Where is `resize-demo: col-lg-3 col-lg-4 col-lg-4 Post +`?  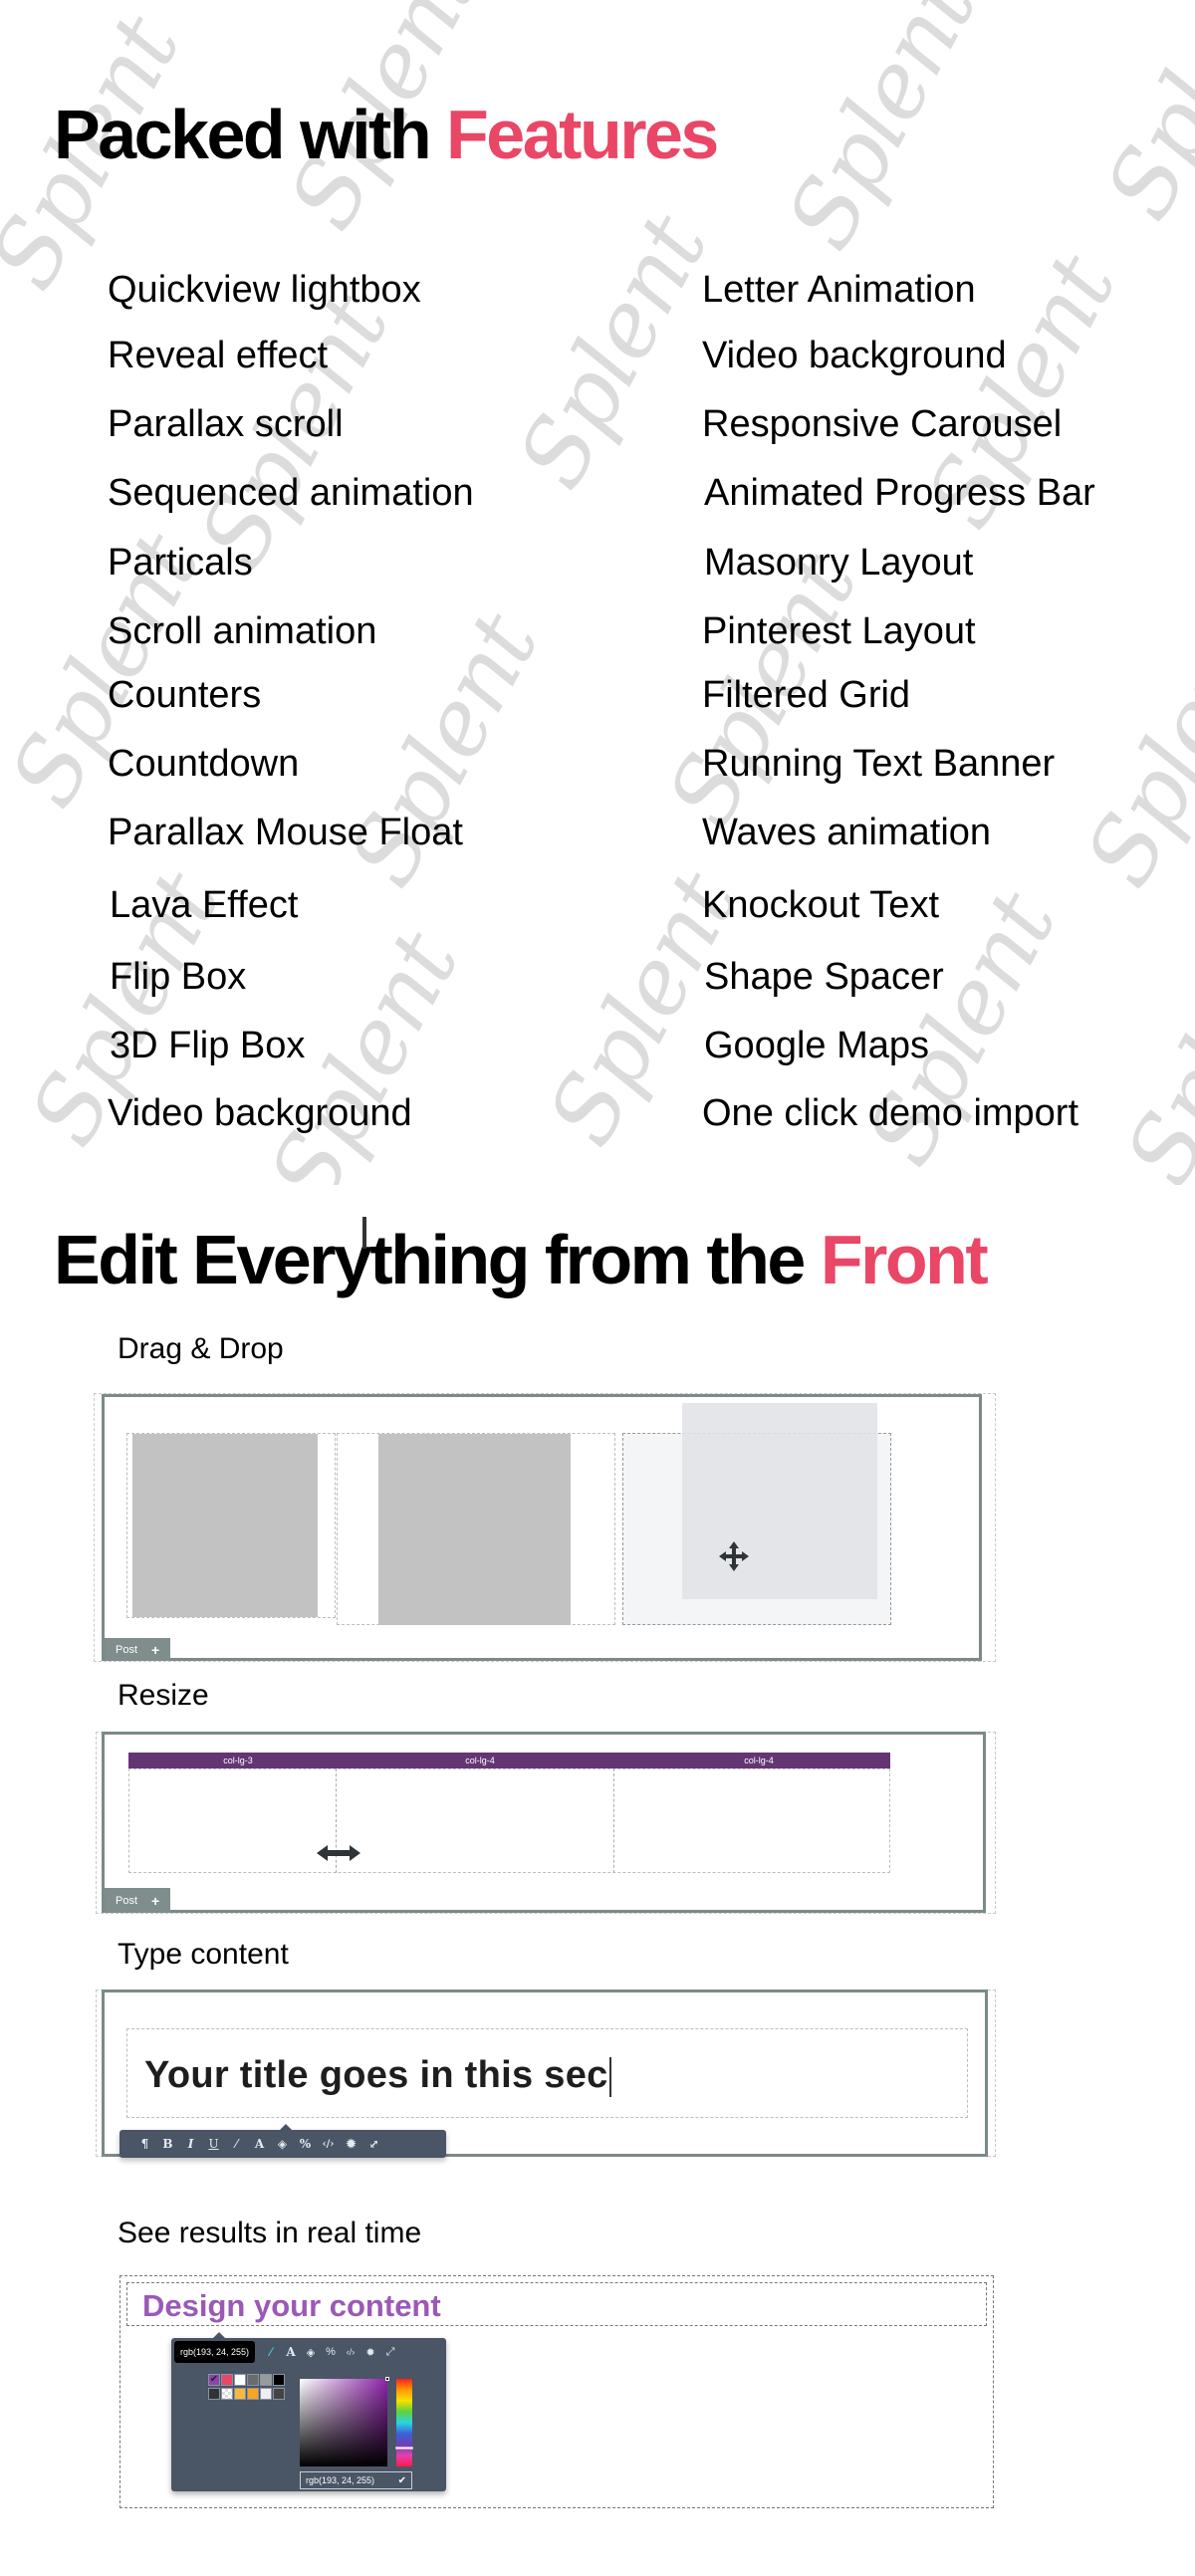
resize-demo: col-lg-3 col-lg-4 col-lg-4 Post + is located at coordinates (544, 1822).